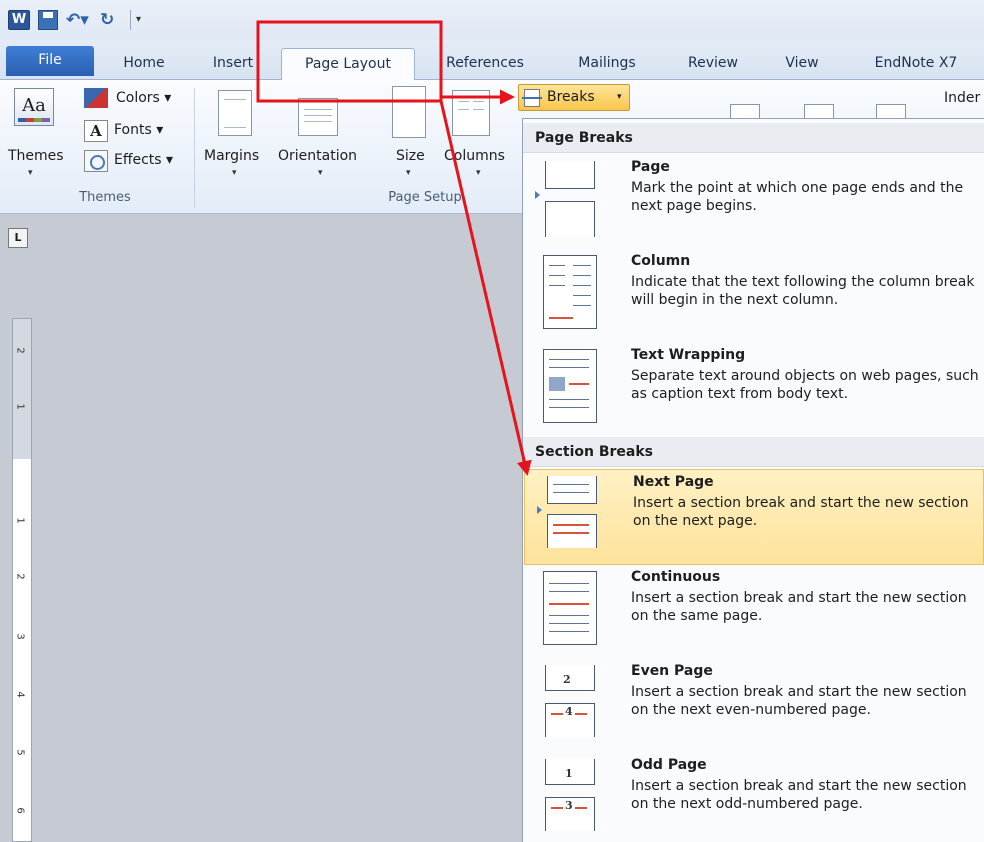 Image resolution: width=984 pixels, height=842 pixels. Describe the element at coordinates (78, 20) in the screenshot. I see `undo-icon: ↶▾` at that location.